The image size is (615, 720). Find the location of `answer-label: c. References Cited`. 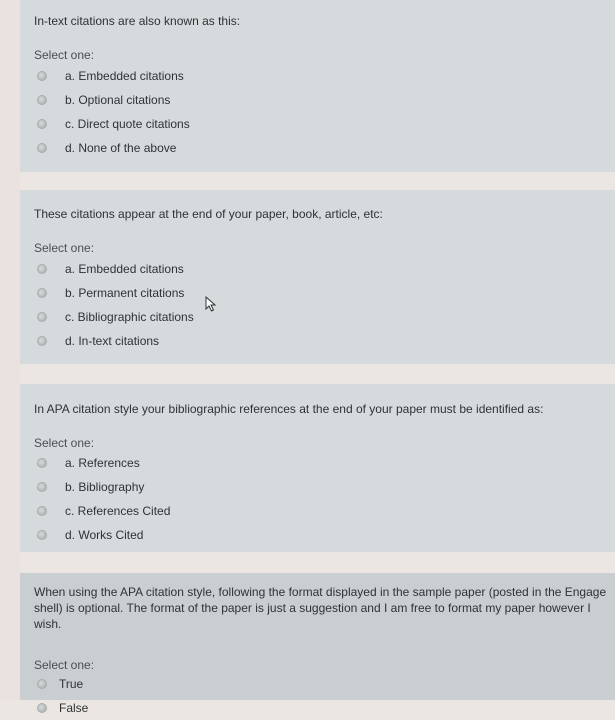

answer-label: c. References Cited is located at coordinates (117, 511).